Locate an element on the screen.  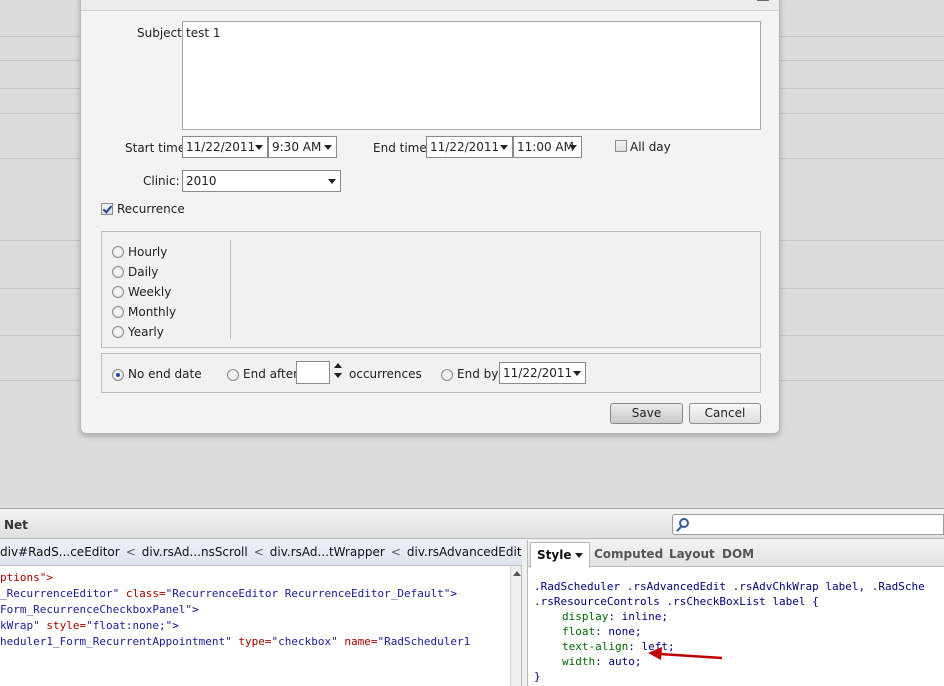
end-by-date-picker: 11/22/2011 is located at coordinates (542, 373).